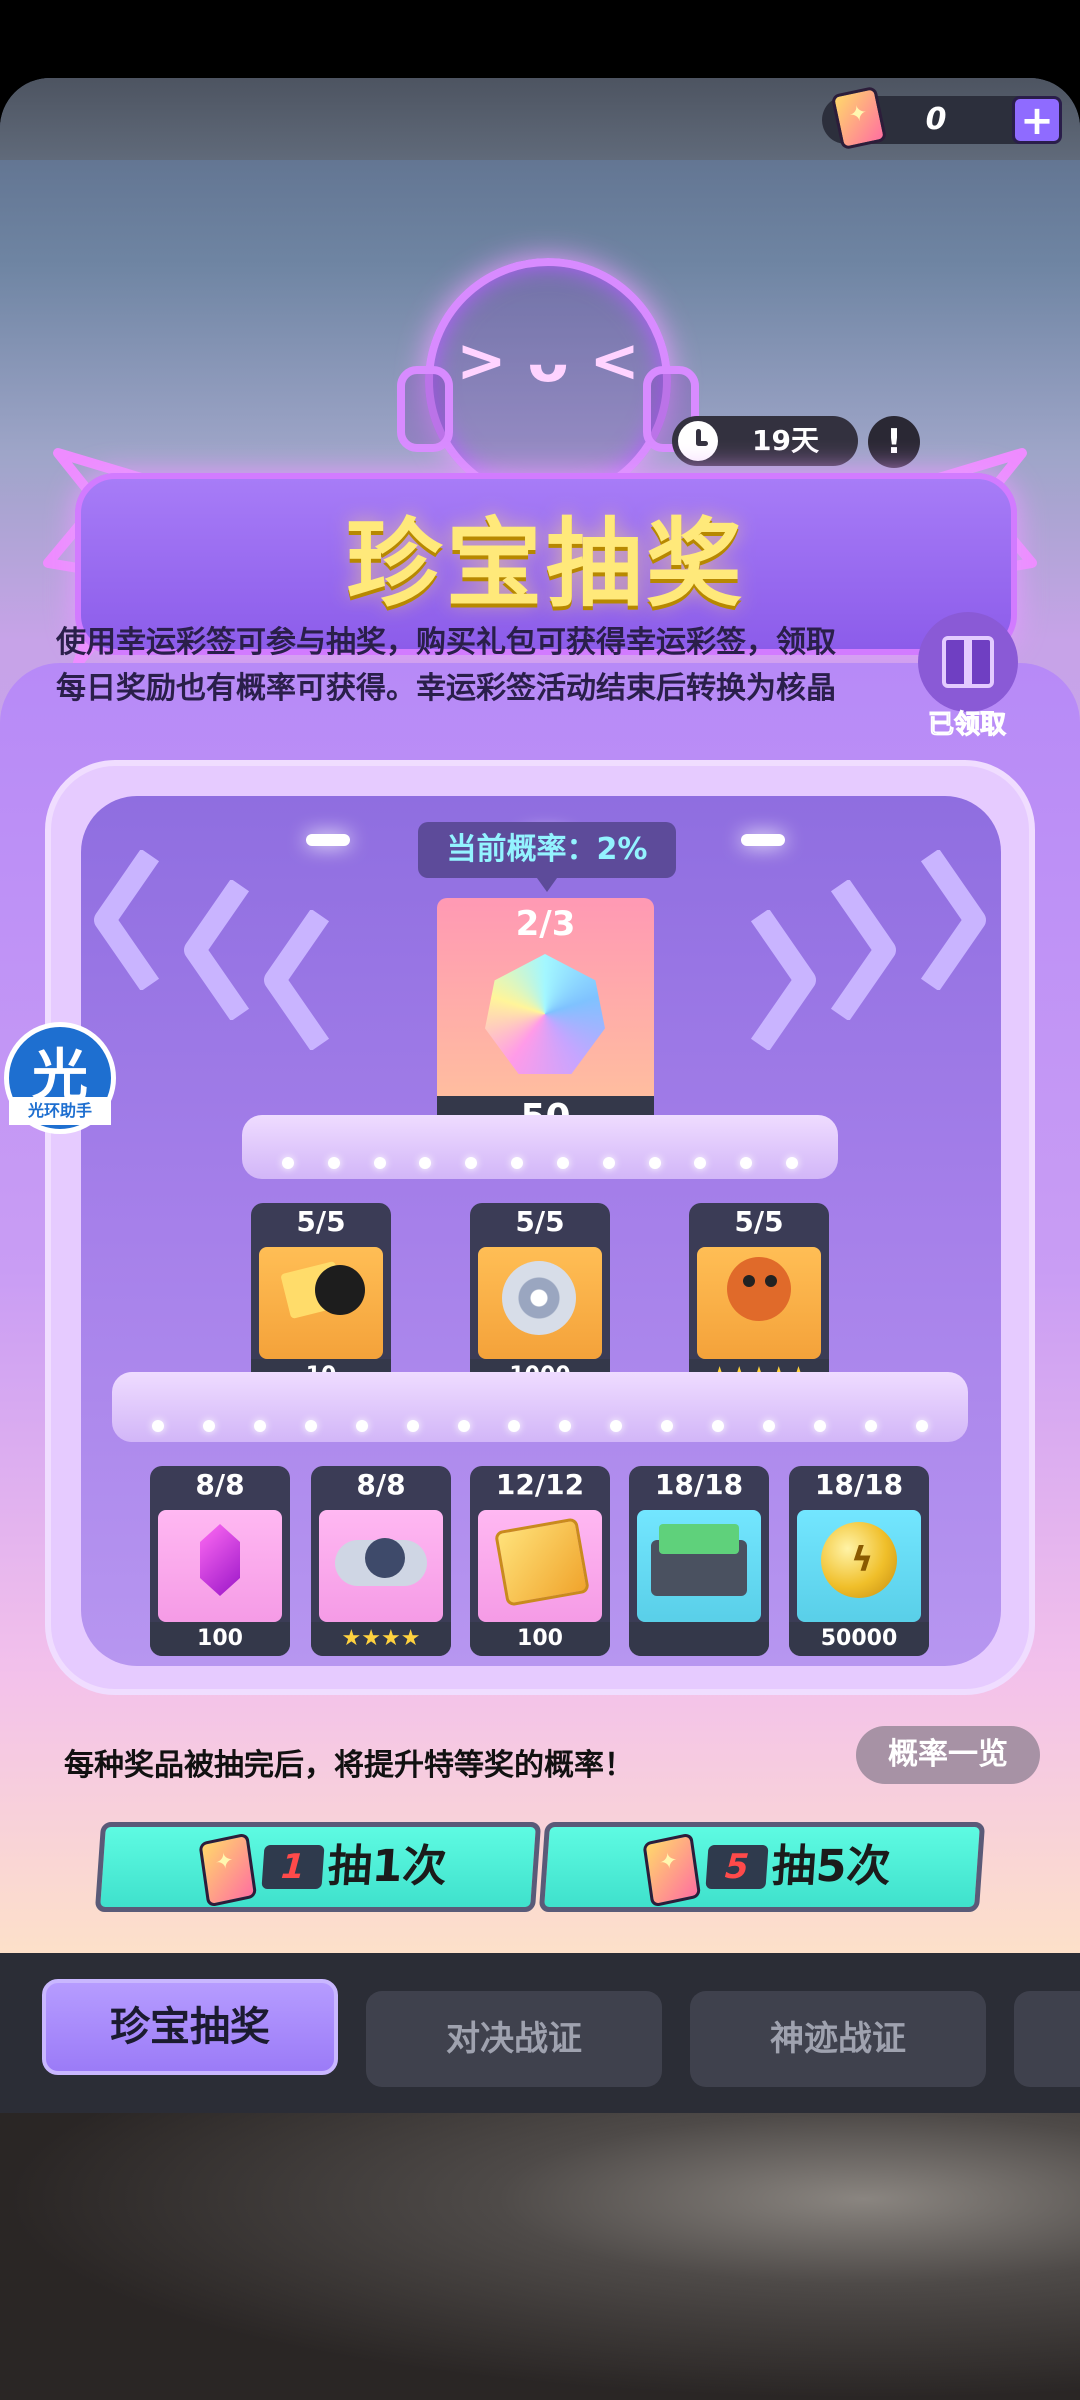 Image resolution: width=1080 pixels, height=2400 pixels. Describe the element at coordinates (699, 1566) in the screenshot. I see `cash-case-icon` at that location.